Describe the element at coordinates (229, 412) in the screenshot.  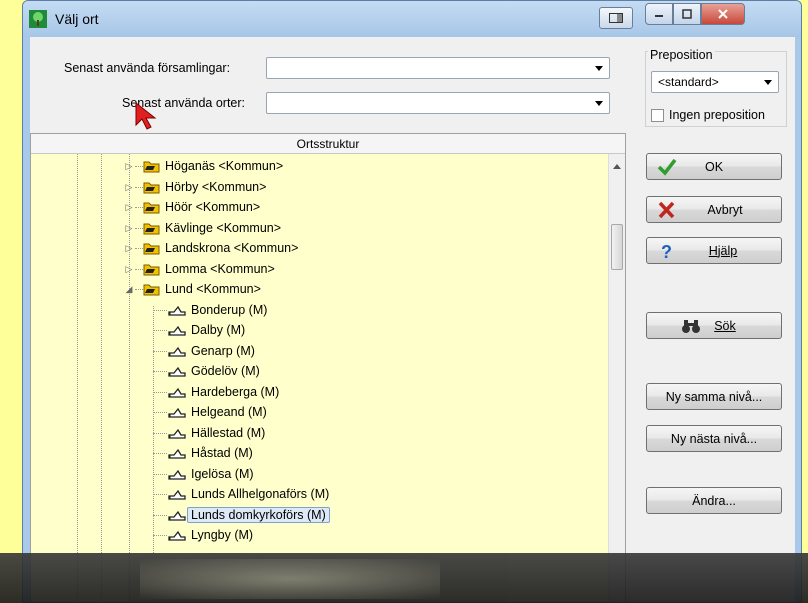
I see `tree-node-label: Helgeand (M)` at that location.